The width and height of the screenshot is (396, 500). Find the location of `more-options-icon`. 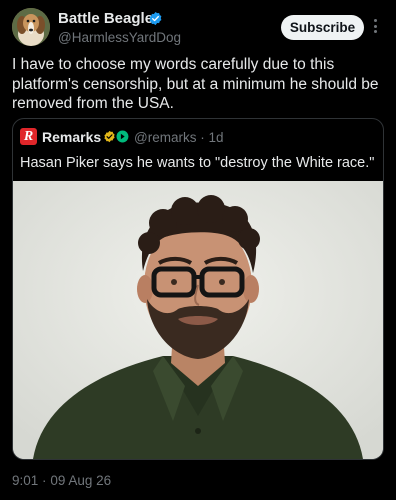

more-options-icon is located at coordinates (375, 28).